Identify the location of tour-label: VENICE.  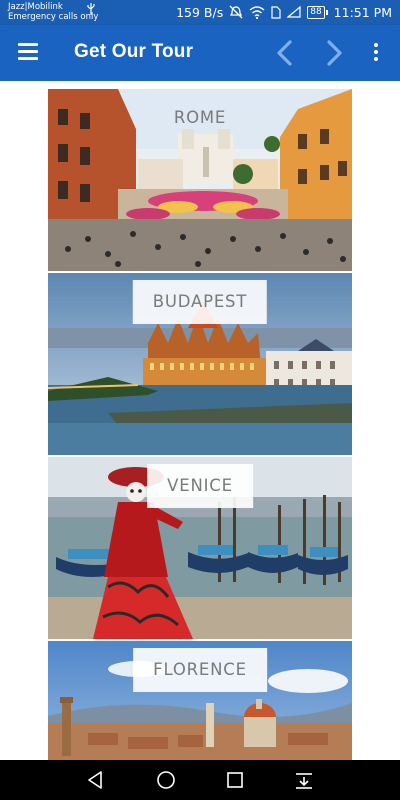
(200, 486).